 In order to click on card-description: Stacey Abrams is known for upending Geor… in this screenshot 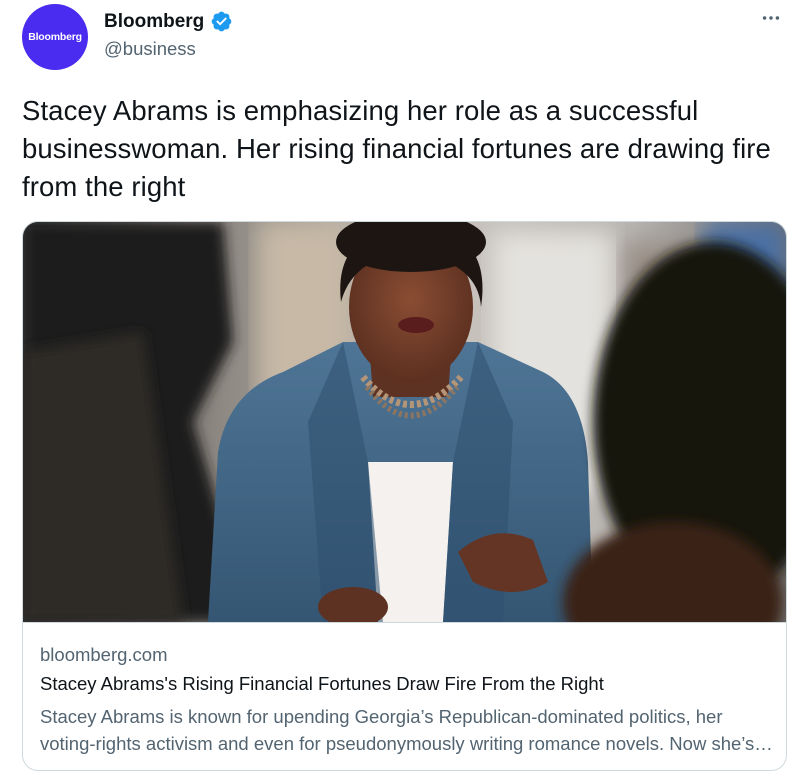, I will do `click(397, 730)`.